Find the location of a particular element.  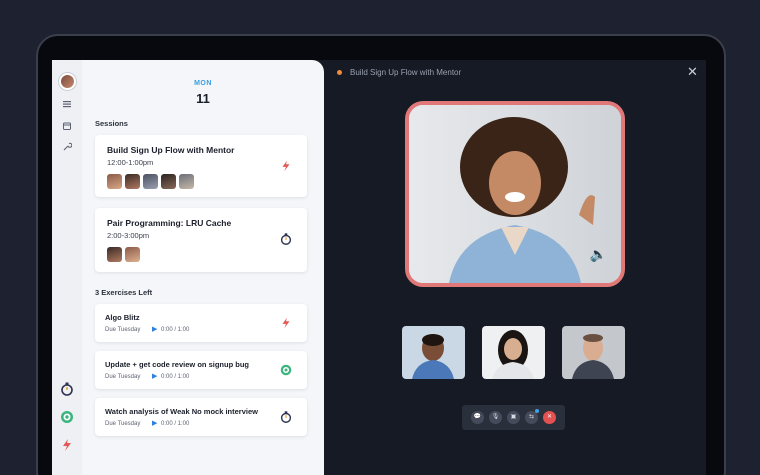

exercise-title: Watch analysis of Weak No mock interview is located at coordinates (181, 411).